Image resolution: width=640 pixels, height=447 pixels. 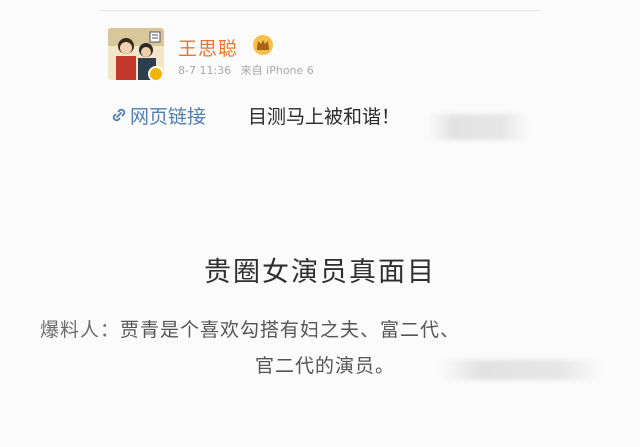 I want to click on redacted-watermark, so click(x=478, y=127).